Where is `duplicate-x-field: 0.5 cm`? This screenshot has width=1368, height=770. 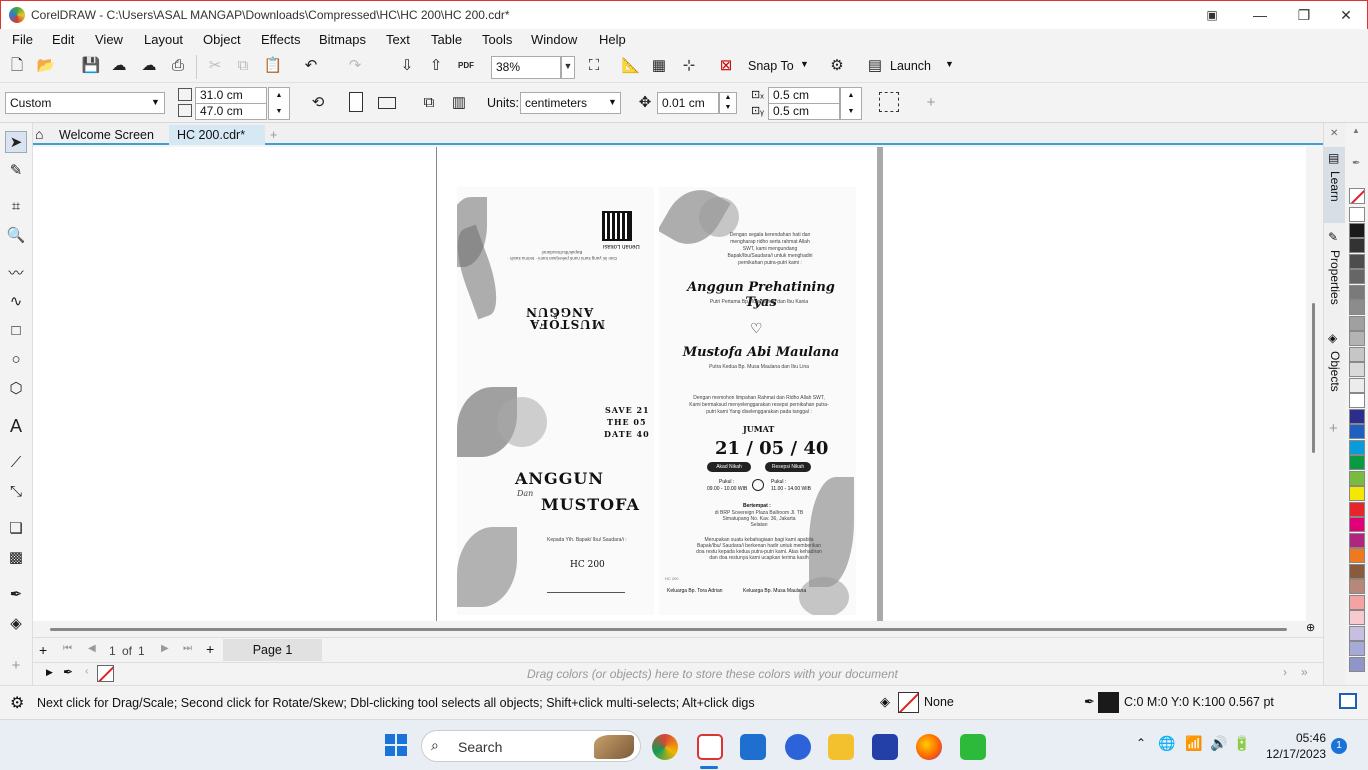
duplicate-x-field: 0.5 cm is located at coordinates (804, 95).